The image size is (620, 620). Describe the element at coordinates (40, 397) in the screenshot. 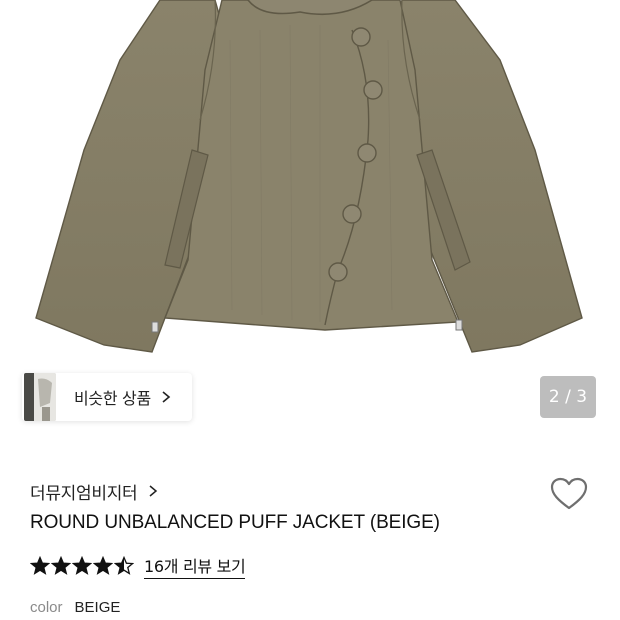

I see `similar-thumbnail` at that location.